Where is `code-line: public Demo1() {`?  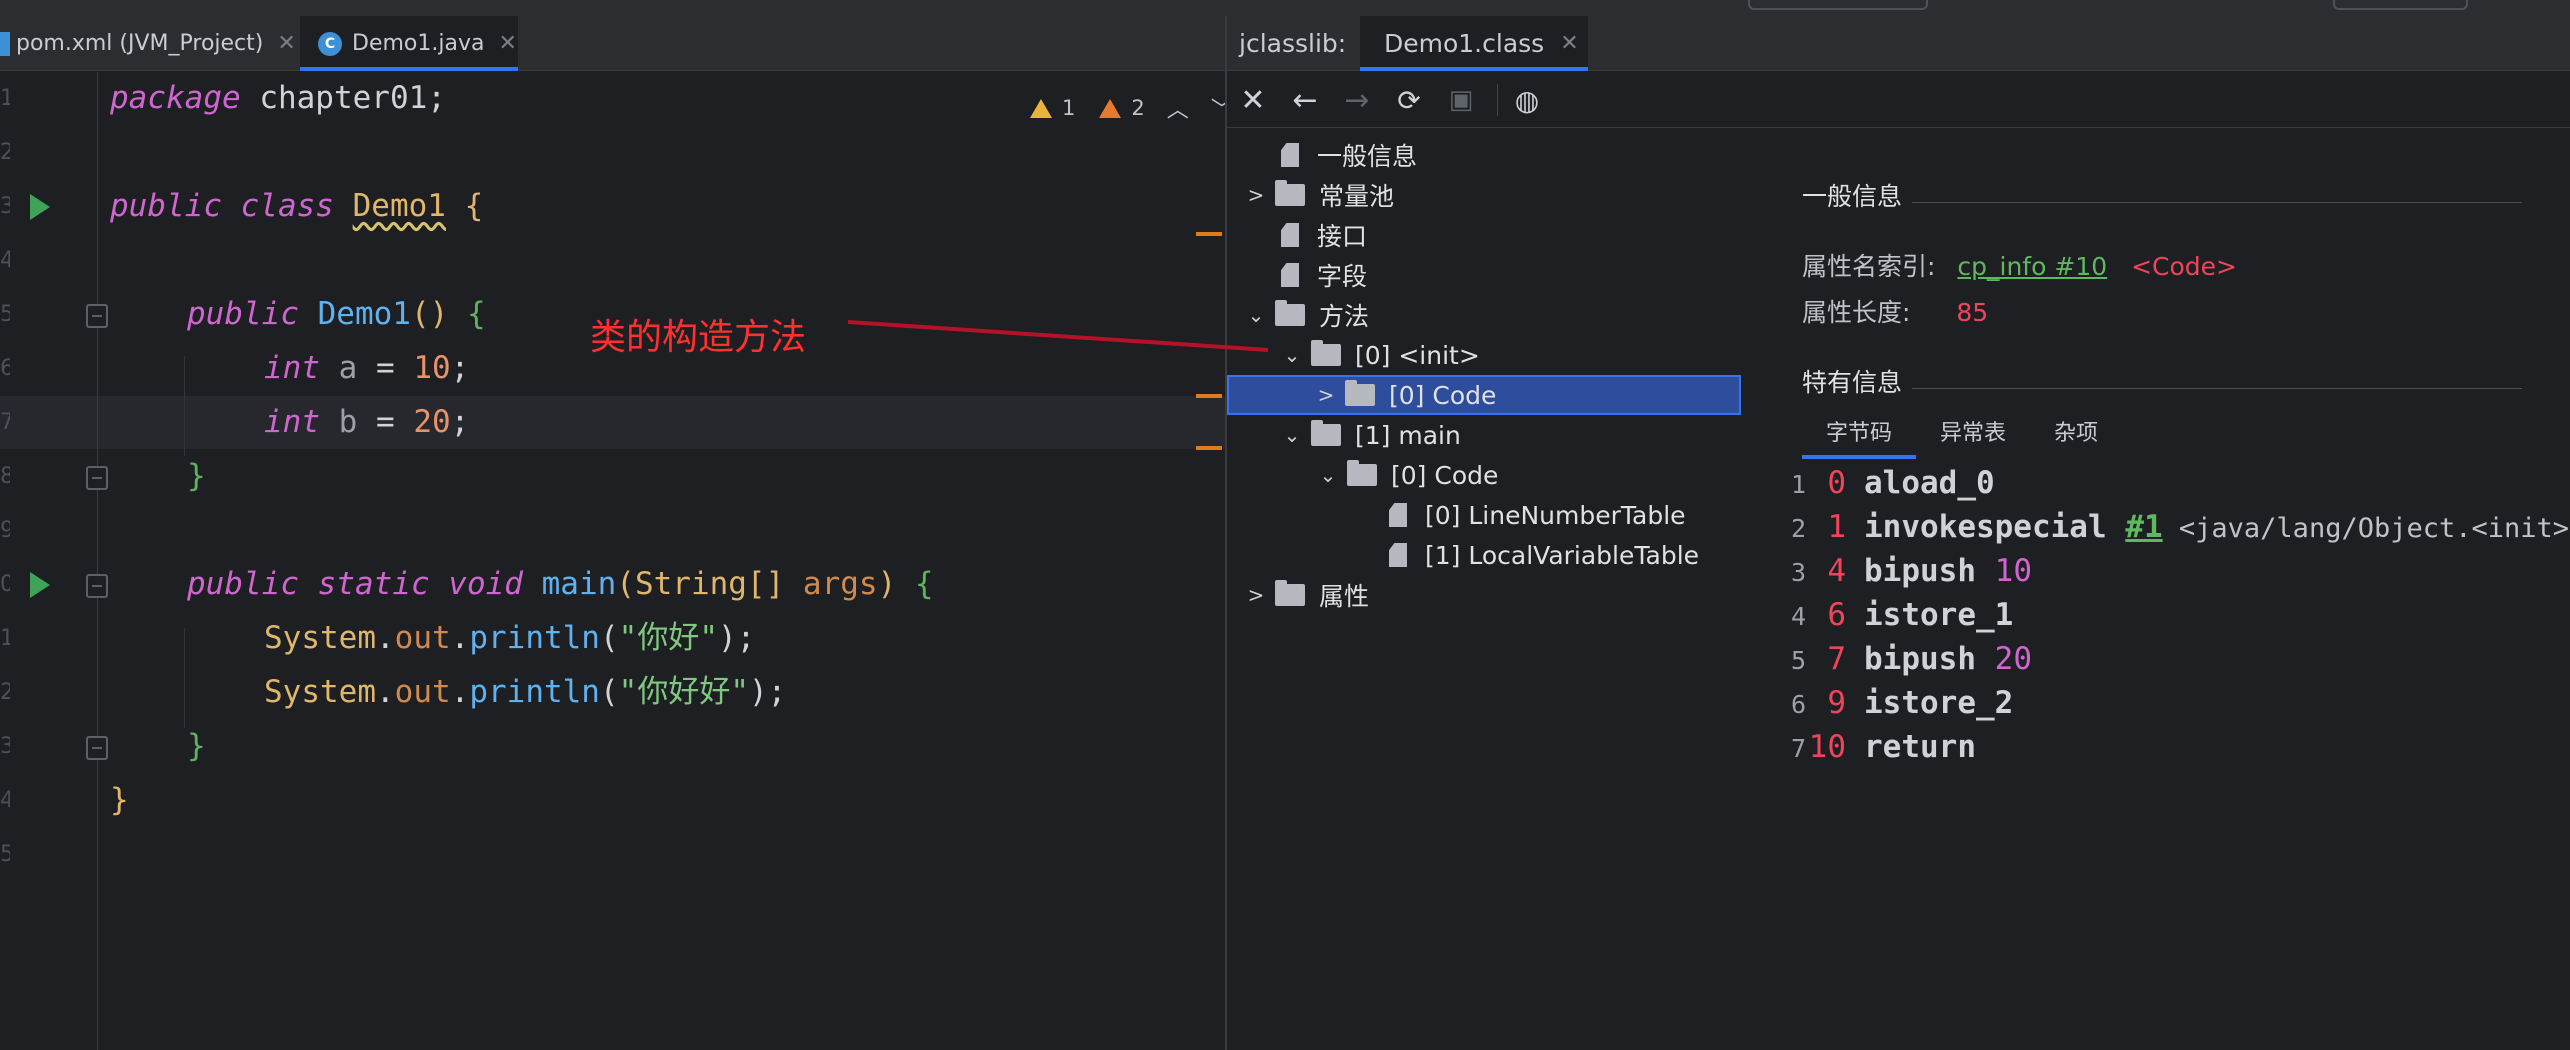 code-line: public Demo1() { is located at coordinates (336, 314).